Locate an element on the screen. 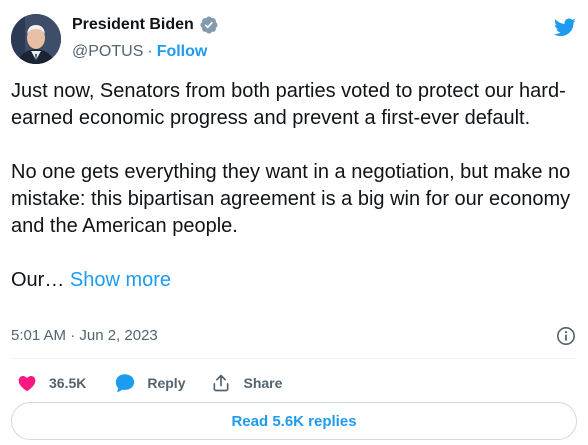  share-label: Share is located at coordinates (263, 383).